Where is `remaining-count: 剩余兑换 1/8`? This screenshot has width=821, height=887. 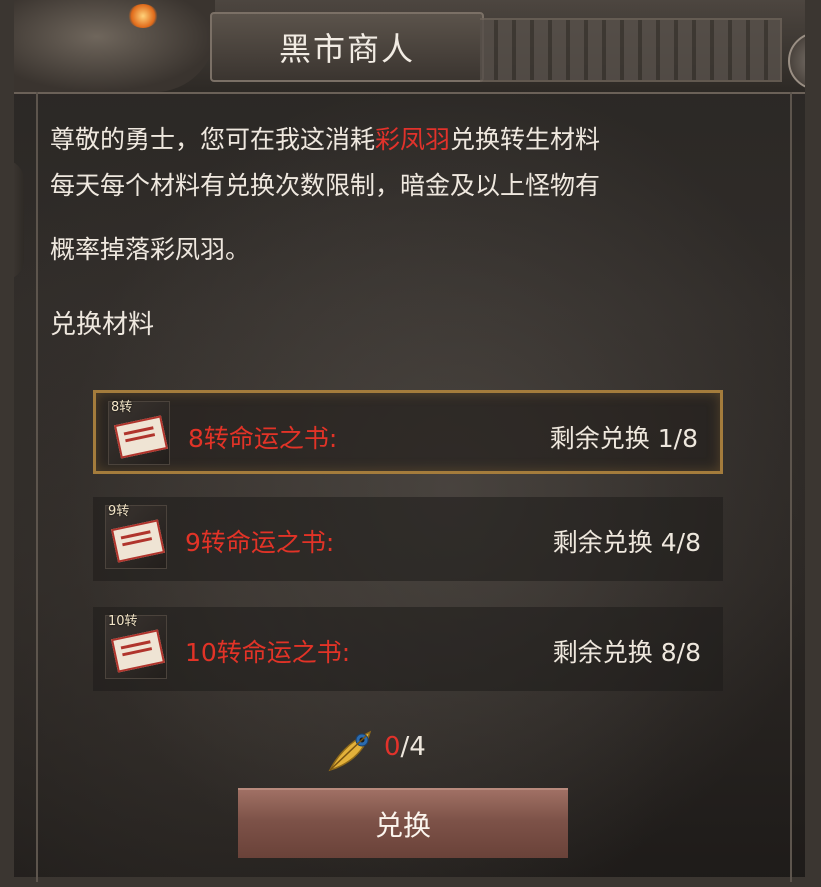 remaining-count: 剩余兑换 1/8 is located at coordinates (624, 437).